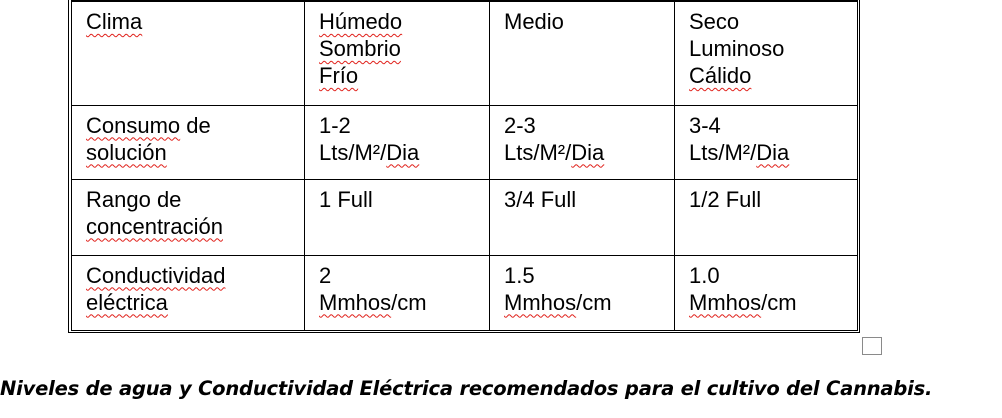 The width and height of the screenshot is (1002, 418). What do you see at coordinates (361, 21) in the screenshot?
I see `spellcheck-word: Húmedo` at bounding box center [361, 21].